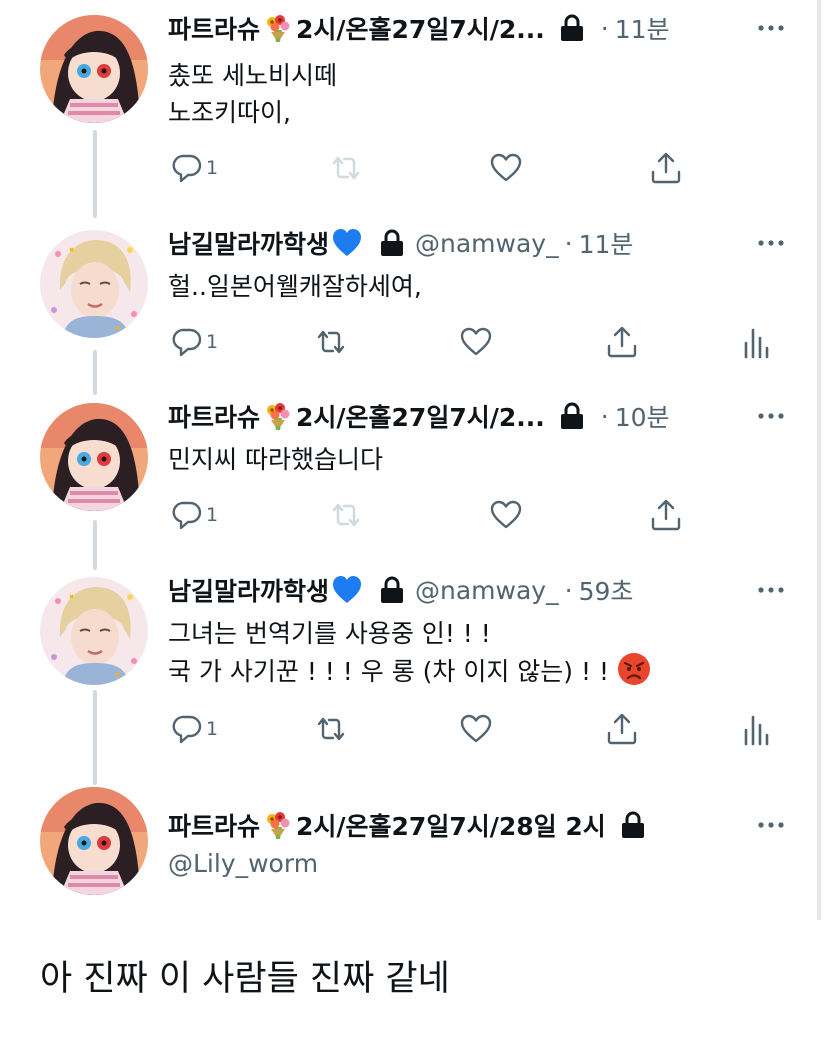 The image size is (827, 1037). What do you see at coordinates (229, 112) in the screenshot?
I see `tweet-text-line: 노조키따이,` at bounding box center [229, 112].